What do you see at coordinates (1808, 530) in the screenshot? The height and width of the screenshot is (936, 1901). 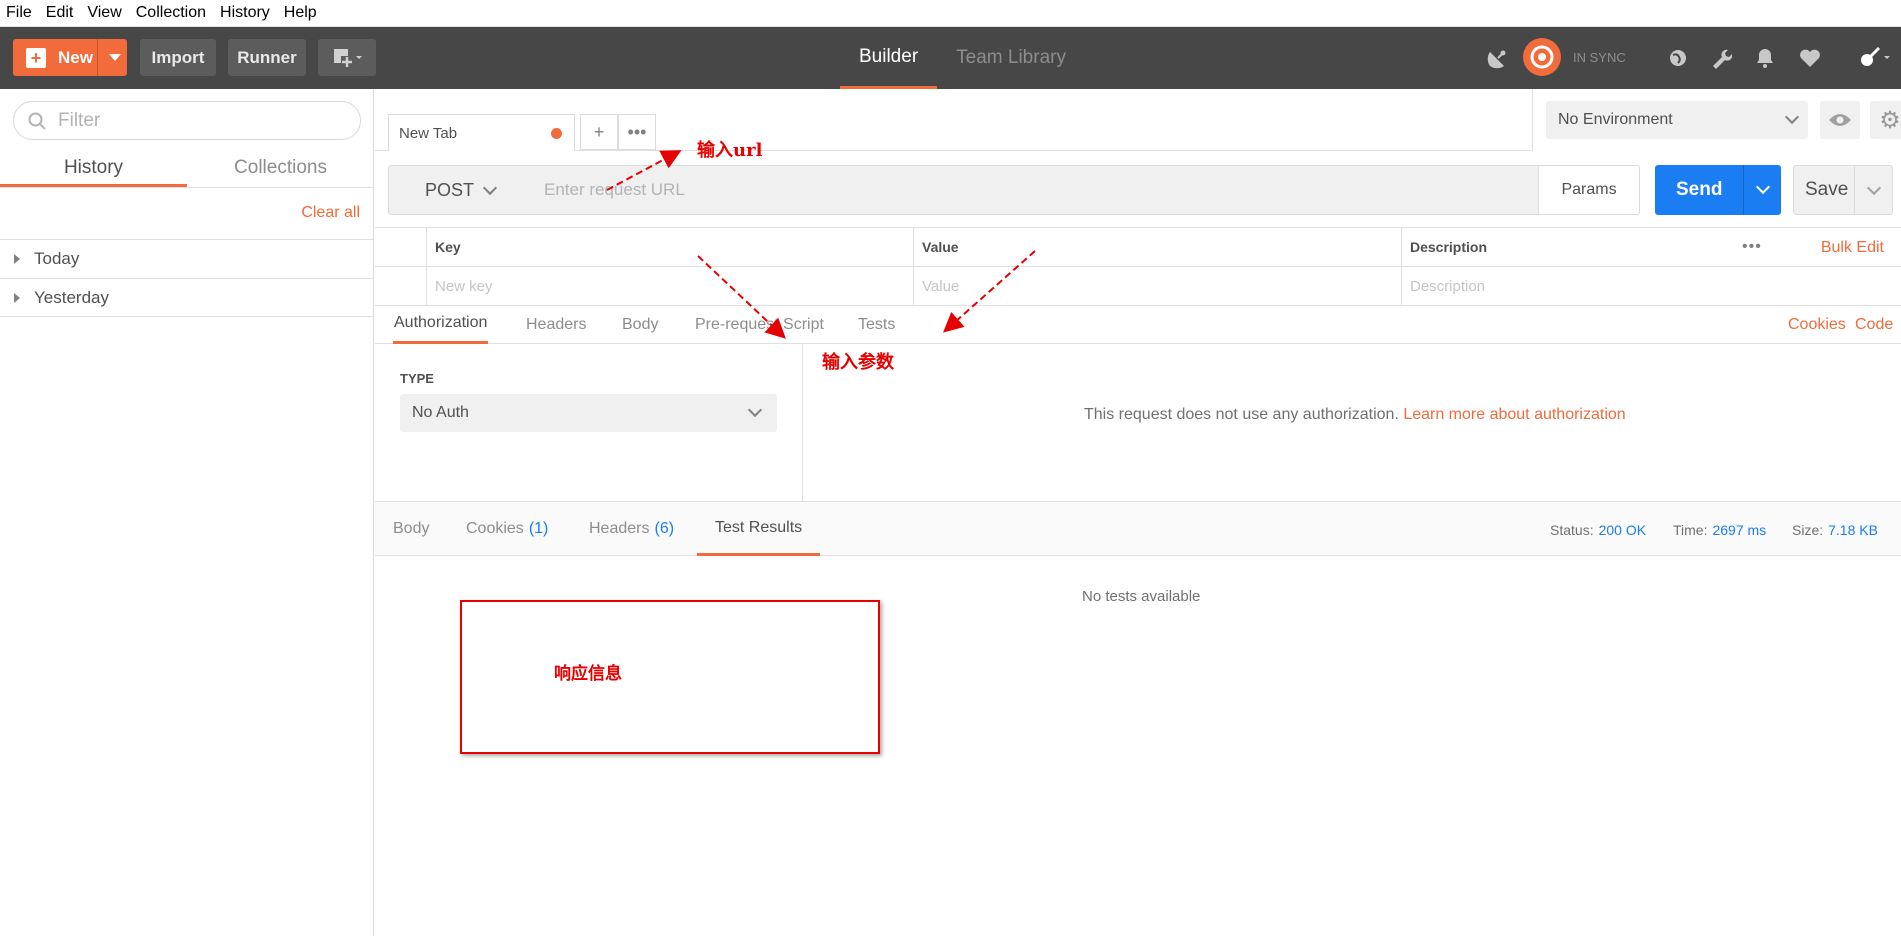 I see `size-label: Size:` at bounding box center [1808, 530].